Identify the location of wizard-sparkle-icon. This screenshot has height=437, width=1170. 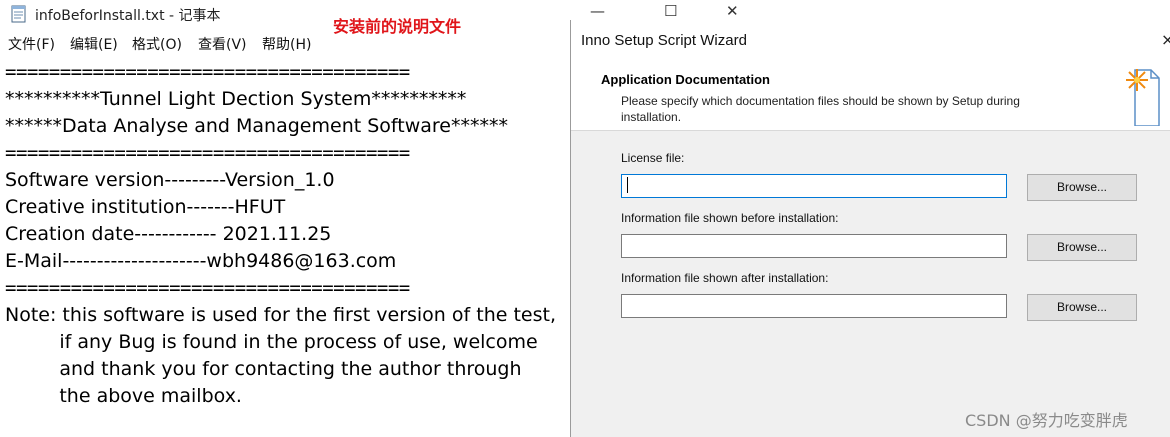
(1143, 97).